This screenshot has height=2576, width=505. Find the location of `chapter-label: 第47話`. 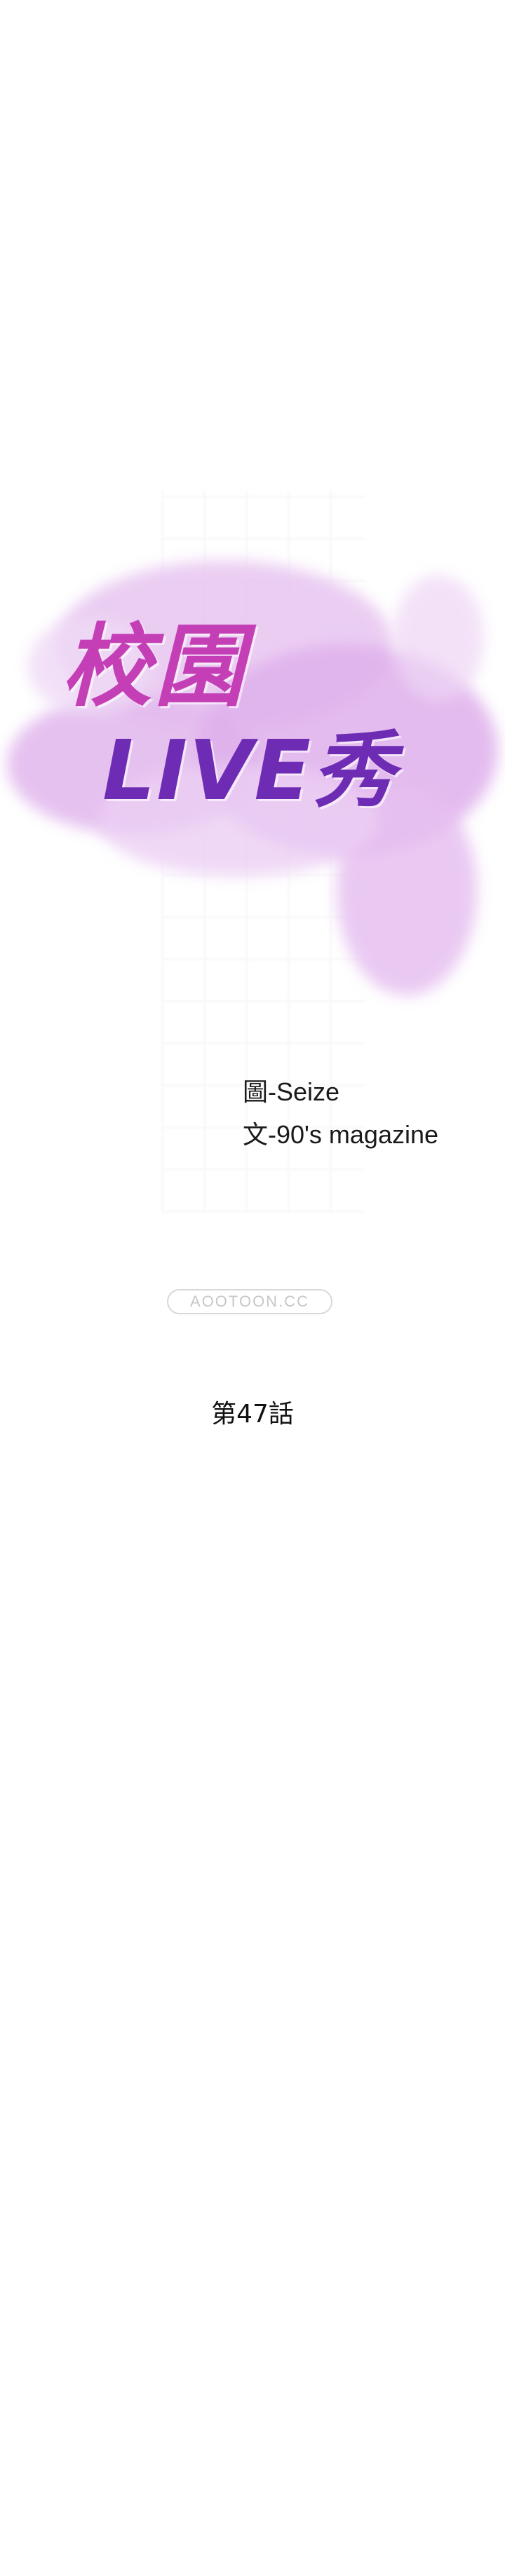

chapter-label: 第47話 is located at coordinates (252, 1414).